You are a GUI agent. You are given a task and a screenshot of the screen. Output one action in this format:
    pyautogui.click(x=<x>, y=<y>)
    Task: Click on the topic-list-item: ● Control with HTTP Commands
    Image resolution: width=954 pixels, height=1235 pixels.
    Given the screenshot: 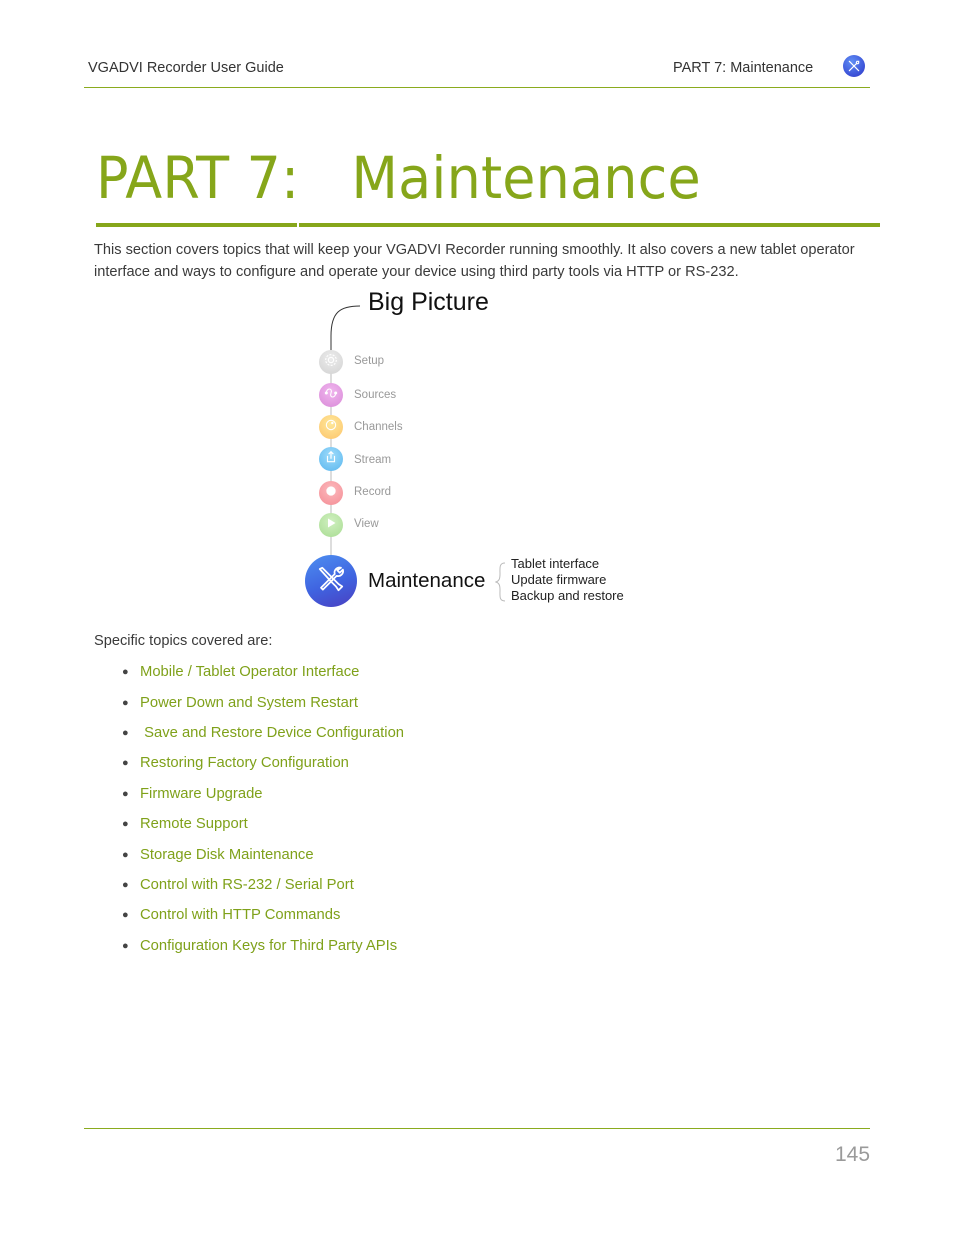 What is the action you would take?
    pyautogui.click(x=231, y=915)
    